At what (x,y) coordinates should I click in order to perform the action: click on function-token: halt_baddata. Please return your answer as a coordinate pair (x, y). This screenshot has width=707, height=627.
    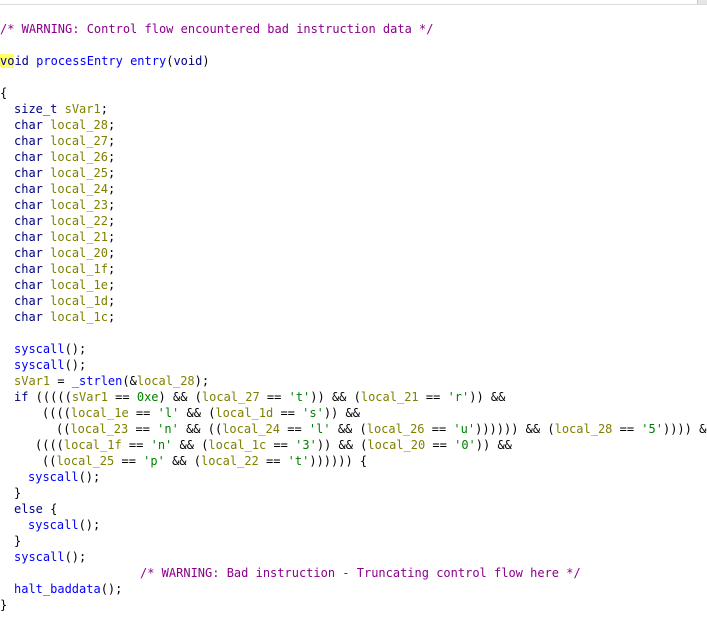
    Looking at the image, I should click on (57, 589).